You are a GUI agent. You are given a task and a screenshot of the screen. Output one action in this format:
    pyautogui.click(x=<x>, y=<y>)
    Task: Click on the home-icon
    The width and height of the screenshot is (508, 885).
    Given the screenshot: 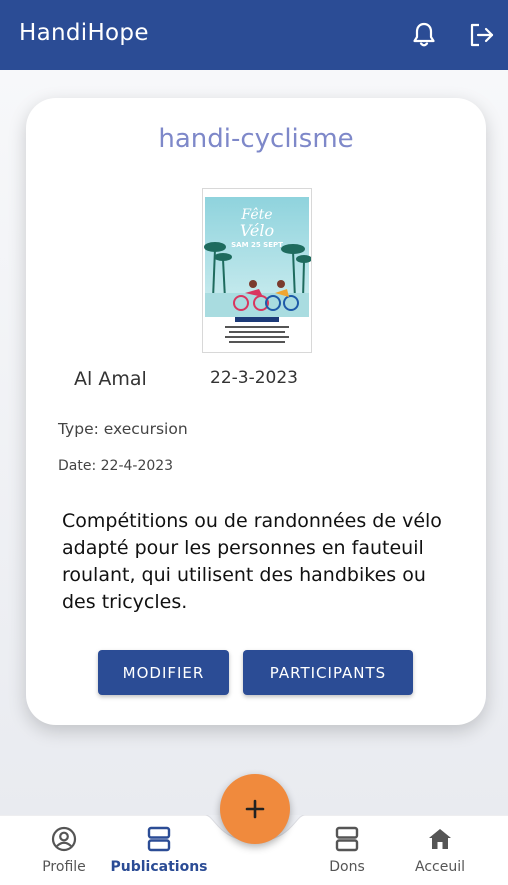 What is the action you would take?
    pyautogui.click(x=440, y=839)
    